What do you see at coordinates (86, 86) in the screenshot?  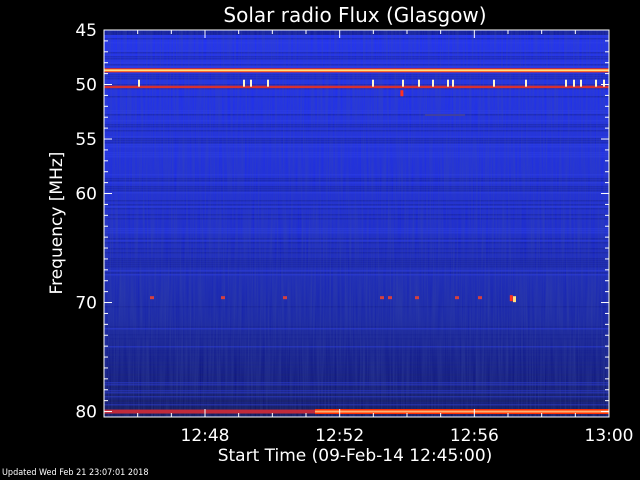 I see `y-tick-label: 50` at bounding box center [86, 86].